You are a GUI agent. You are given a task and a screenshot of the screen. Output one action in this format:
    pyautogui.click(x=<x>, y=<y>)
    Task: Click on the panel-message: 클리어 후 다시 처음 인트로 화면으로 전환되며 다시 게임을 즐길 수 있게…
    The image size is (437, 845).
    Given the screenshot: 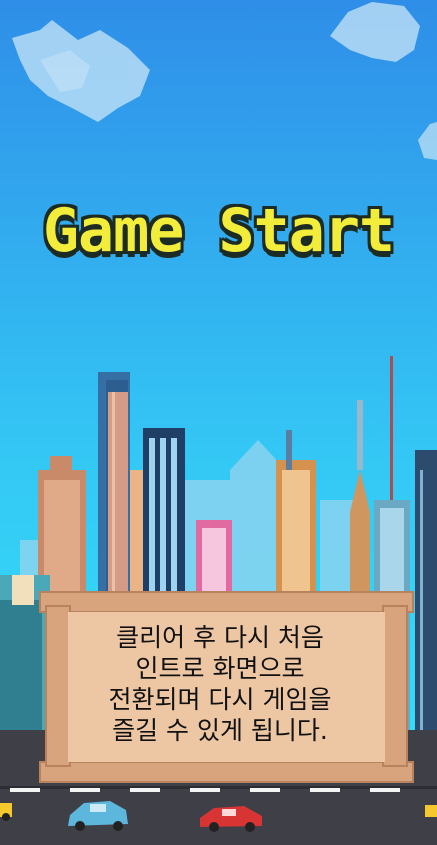 What is the action you would take?
    pyautogui.click(x=220, y=684)
    